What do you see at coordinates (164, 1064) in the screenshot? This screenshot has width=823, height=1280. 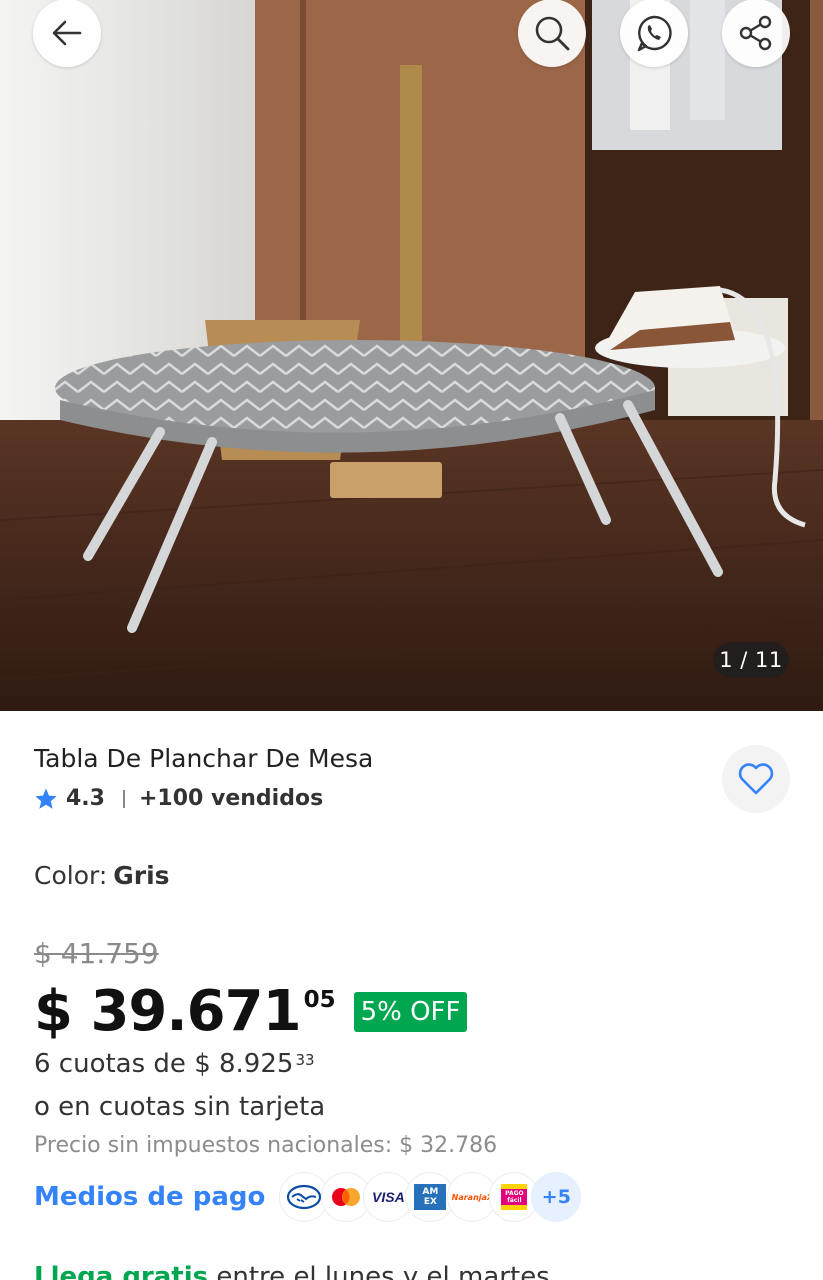 I see `installments-amount: 6 cuotas de $ 8.925` at bounding box center [164, 1064].